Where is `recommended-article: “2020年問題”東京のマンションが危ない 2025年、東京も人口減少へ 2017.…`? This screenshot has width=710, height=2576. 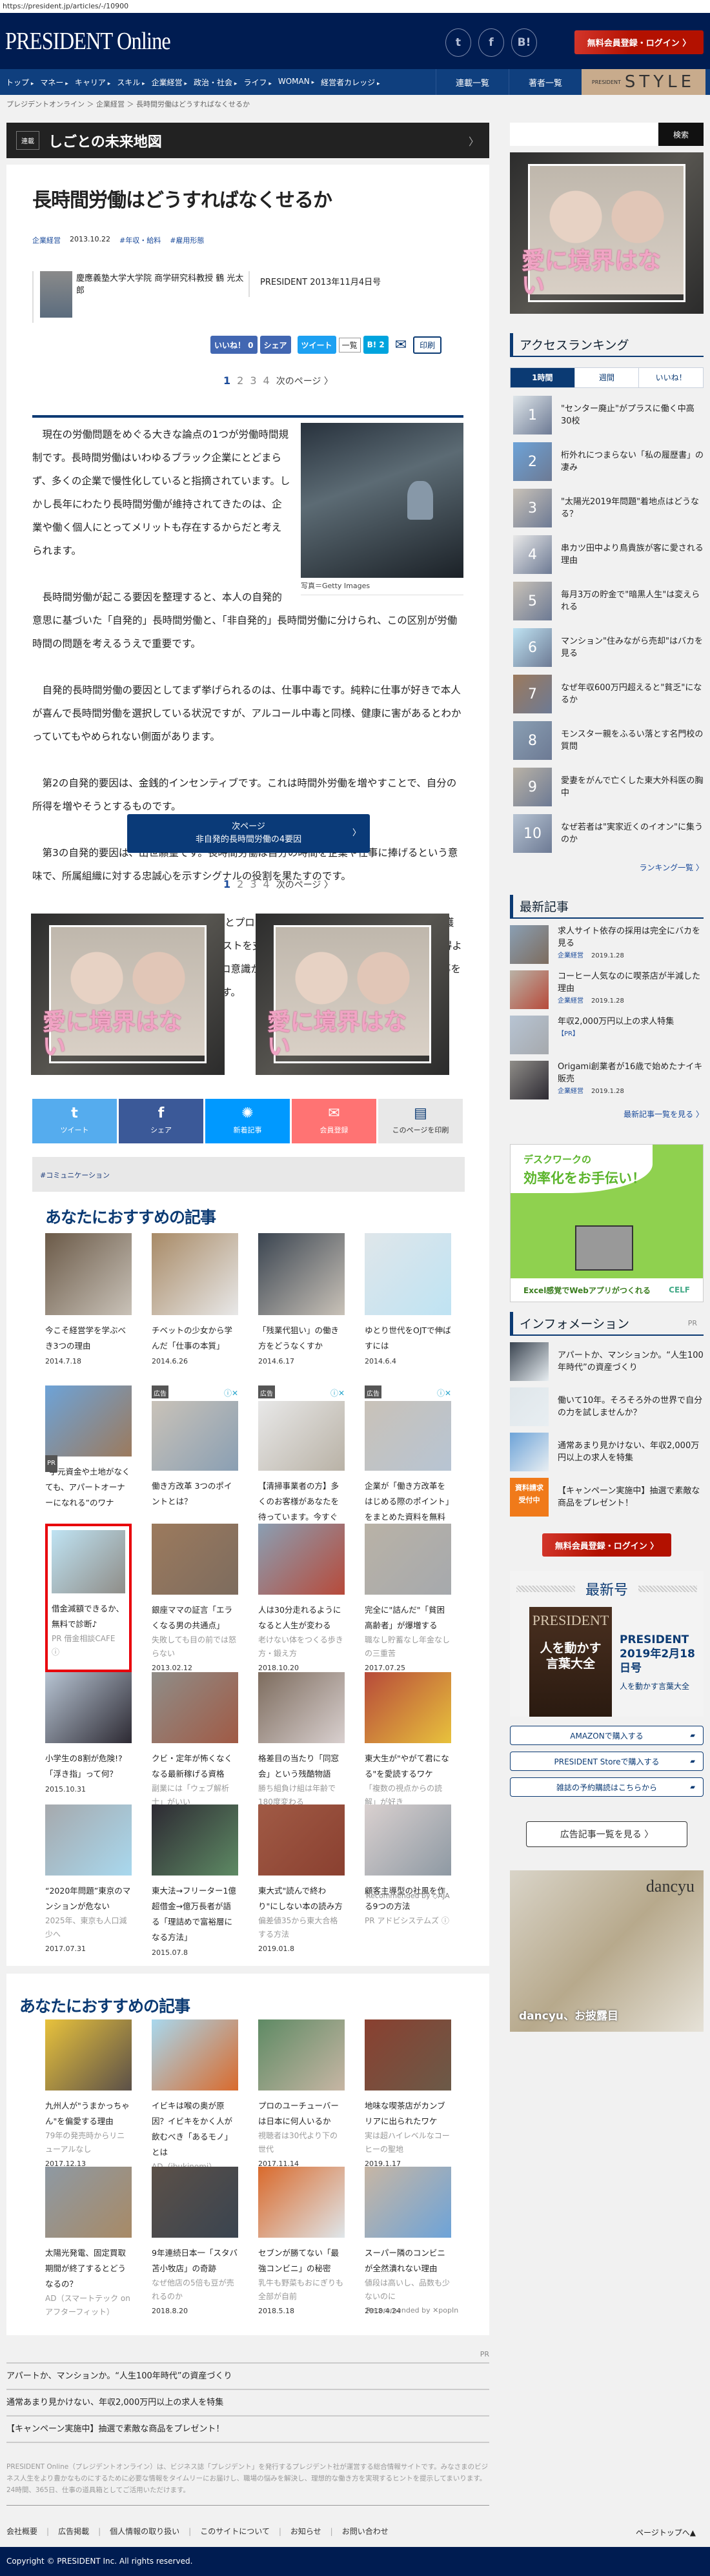
recommended-article: “2020年問題”東京のマンションが危ない 2025年、東京も人口減少へ 2017.… is located at coordinates (88, 1879).